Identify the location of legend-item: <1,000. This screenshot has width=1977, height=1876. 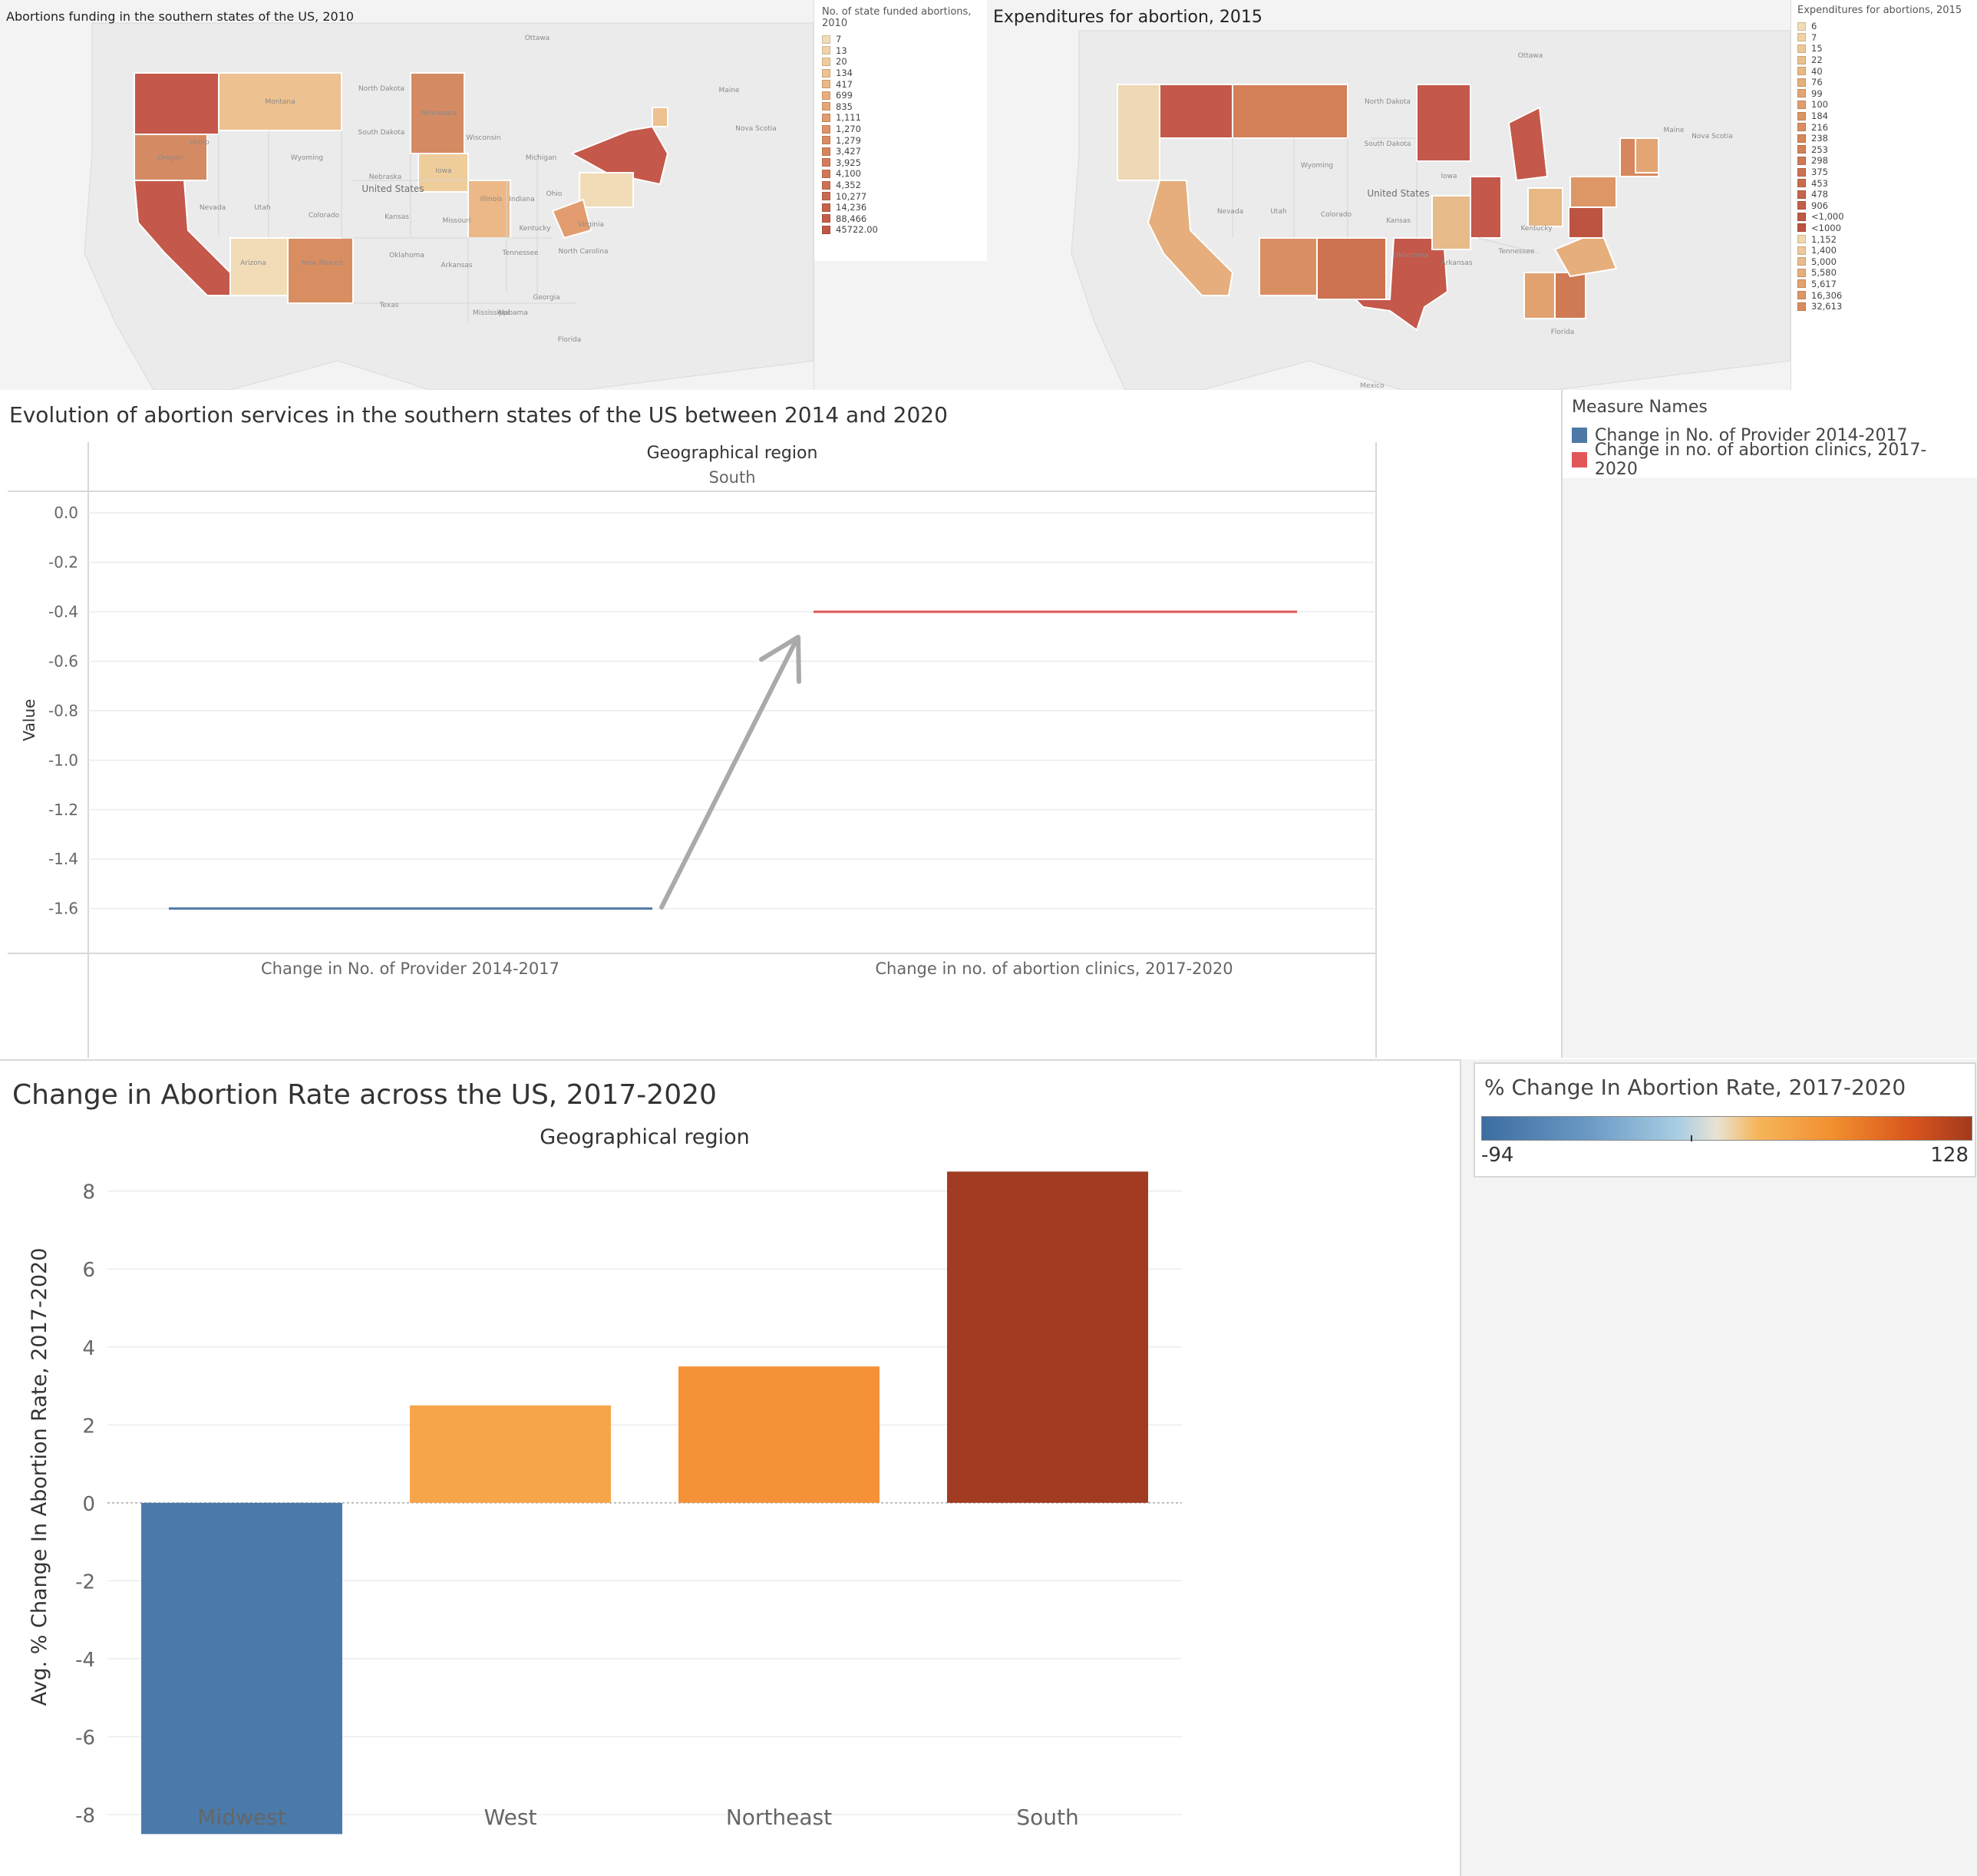
(1884, 217).